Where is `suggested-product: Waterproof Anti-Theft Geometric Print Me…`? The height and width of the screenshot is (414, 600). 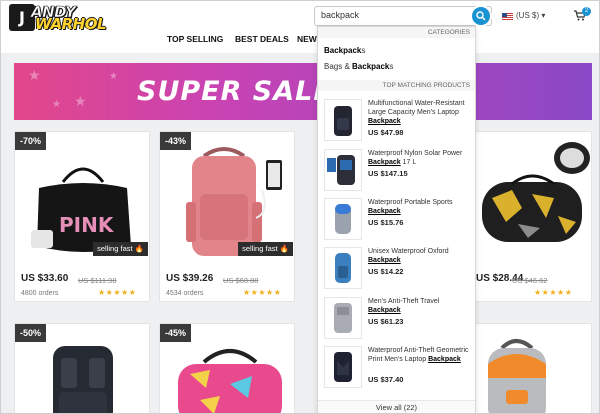
suggested-product: Waterproof Anti-Theft Geometric Print Me… is located at coordinates (398, 370).